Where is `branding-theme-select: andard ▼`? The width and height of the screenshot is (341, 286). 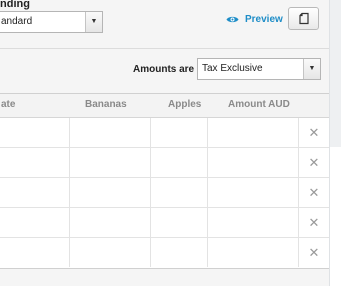
branding-theme-select: andard ▼ is located at coordinates (51, 22).